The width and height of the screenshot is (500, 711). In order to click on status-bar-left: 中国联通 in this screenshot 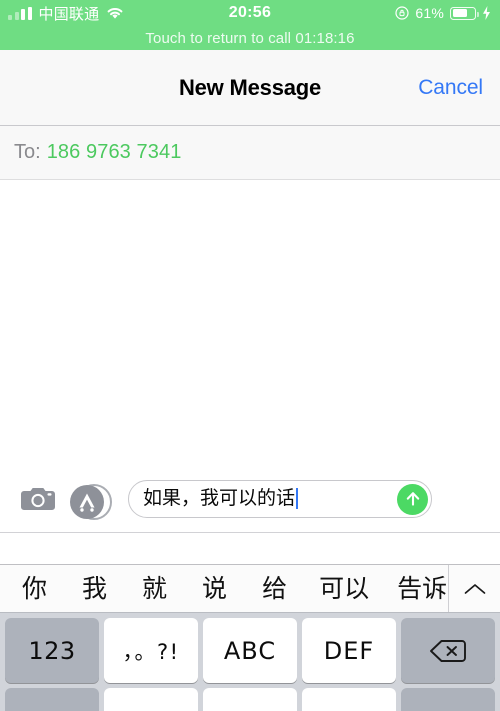, I will do `click(66, 13)`.